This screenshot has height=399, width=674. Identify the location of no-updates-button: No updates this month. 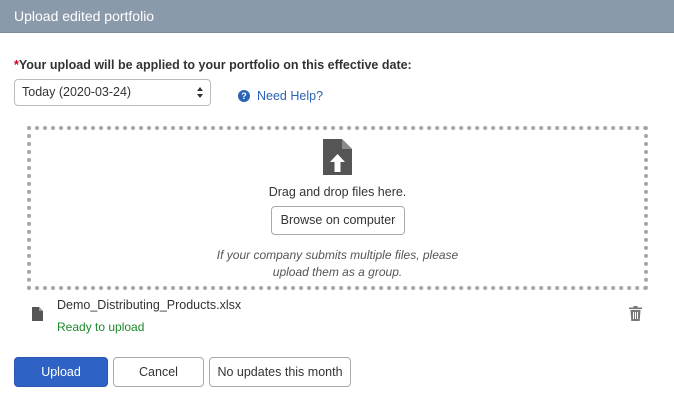
(280, 372).